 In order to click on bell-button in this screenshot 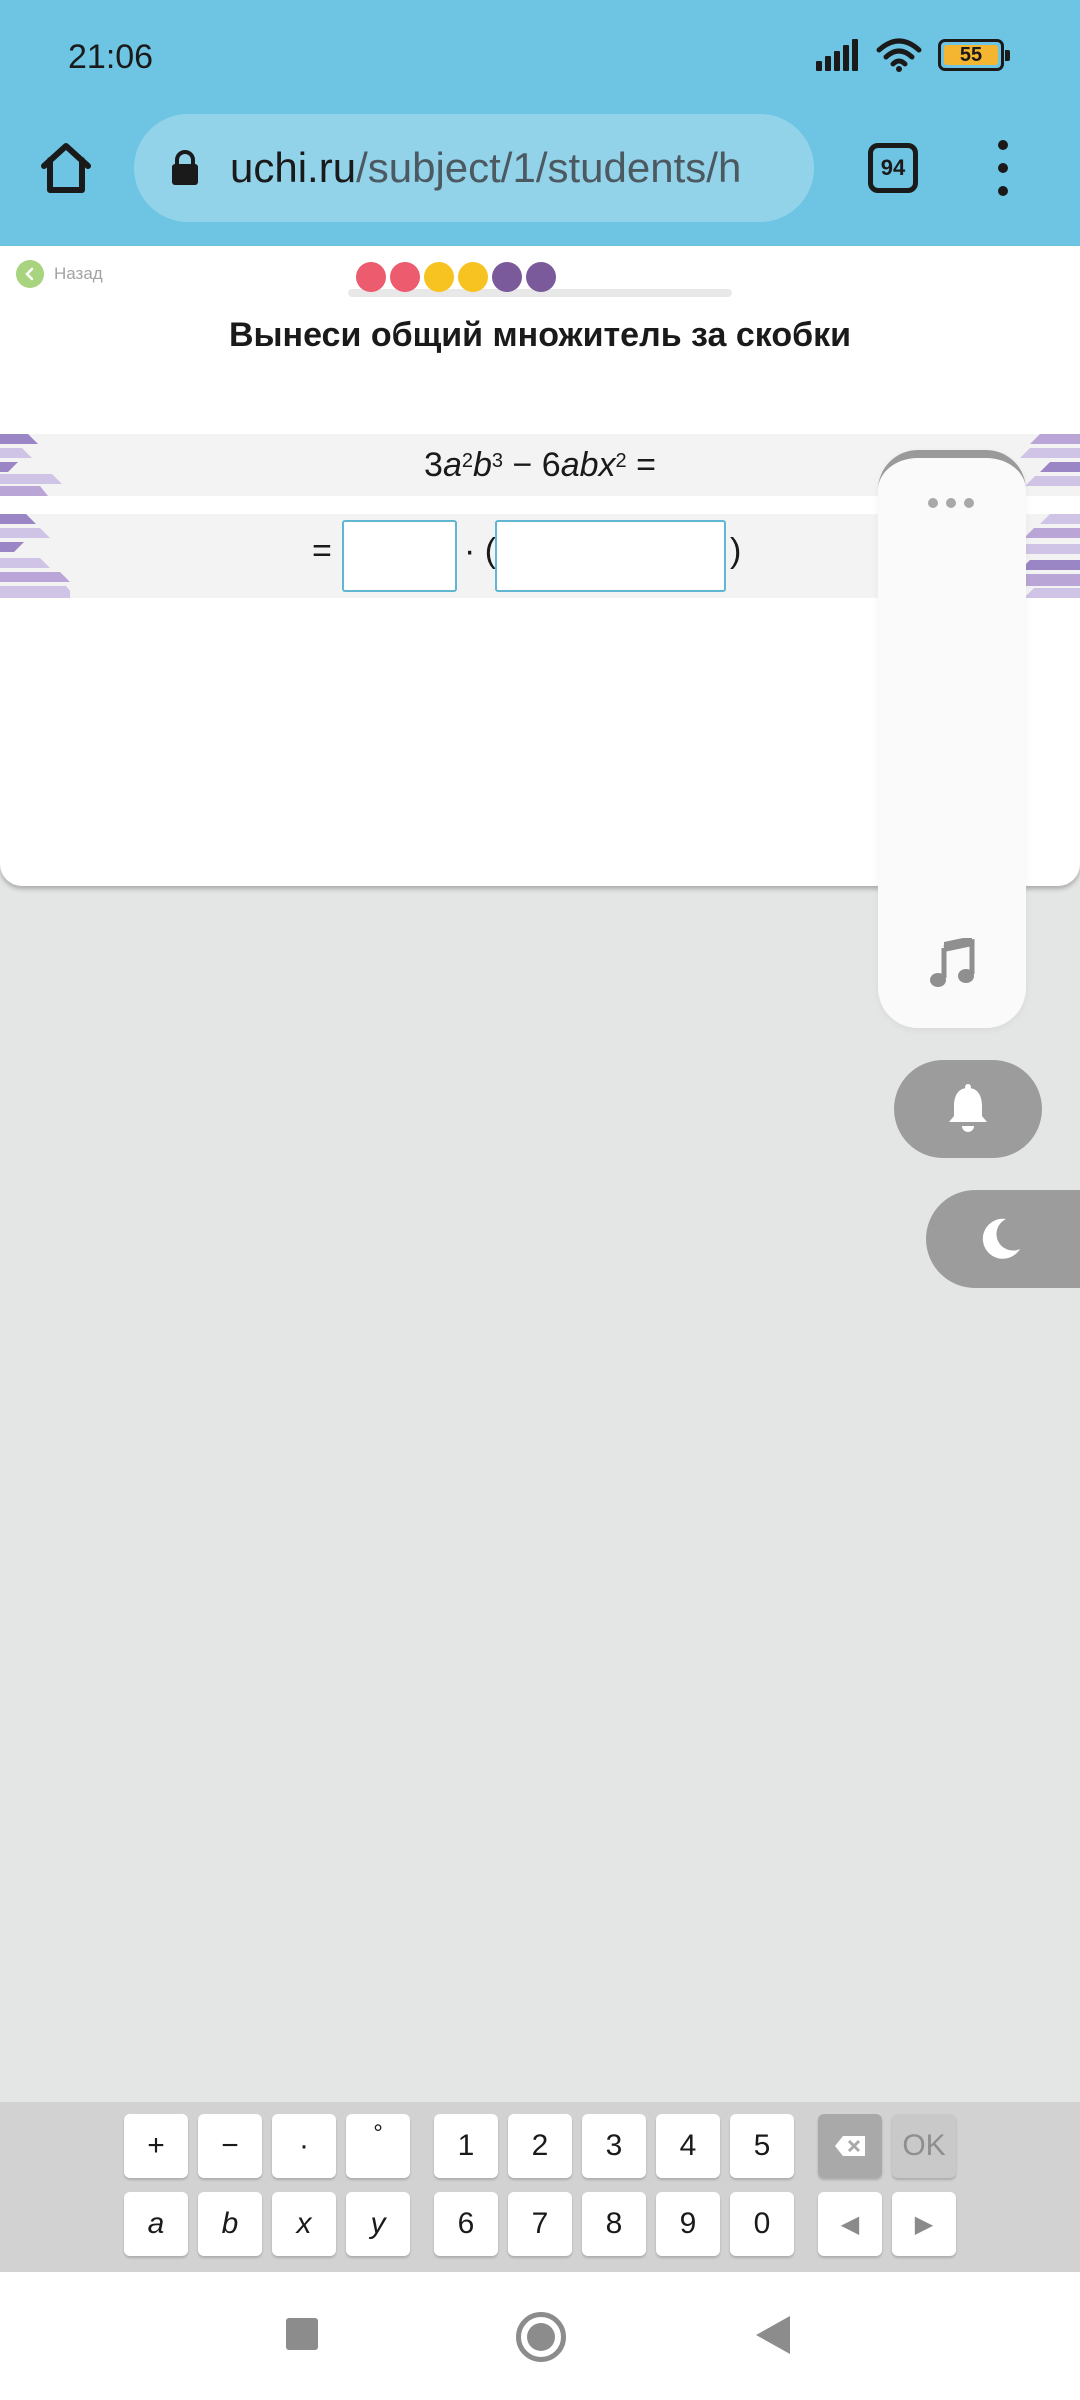, I will do `click(968, 1109)`.